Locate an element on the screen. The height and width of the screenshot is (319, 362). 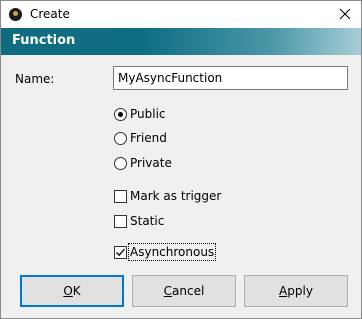
cancel-mnemonic: C is located at coordinates (168, 291).